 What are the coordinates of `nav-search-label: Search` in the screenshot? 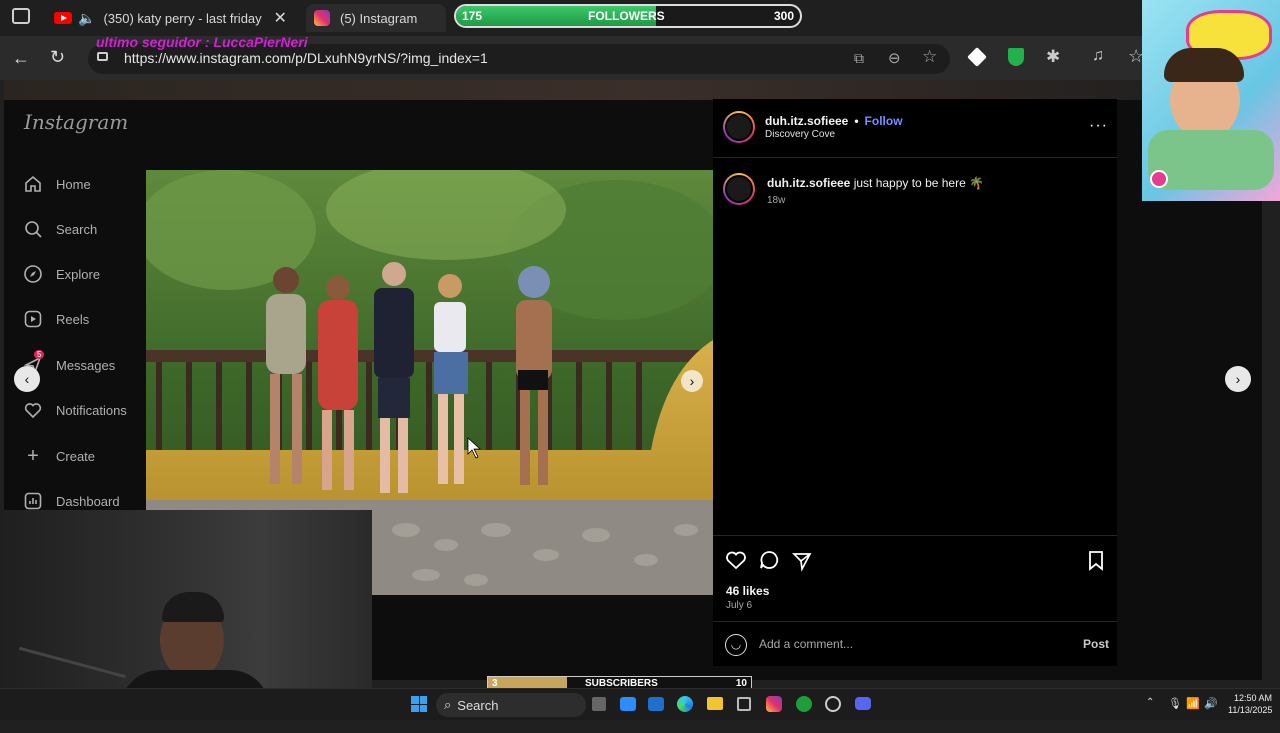 It's located at (77, 229).